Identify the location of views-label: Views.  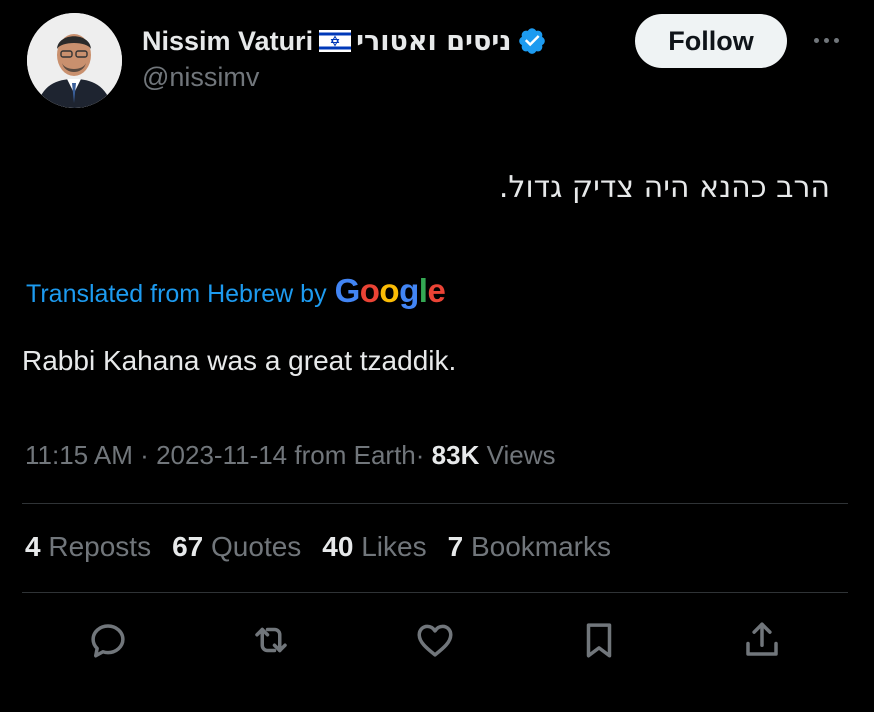
(521, 455).